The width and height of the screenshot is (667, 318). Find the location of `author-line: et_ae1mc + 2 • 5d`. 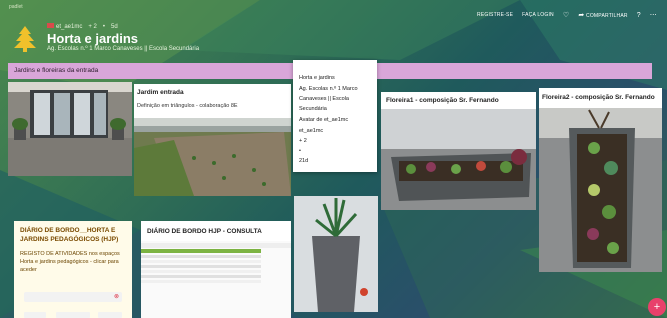

author-line: et_ae1mc + 2 • 5d is located at coordinates (82, 26).